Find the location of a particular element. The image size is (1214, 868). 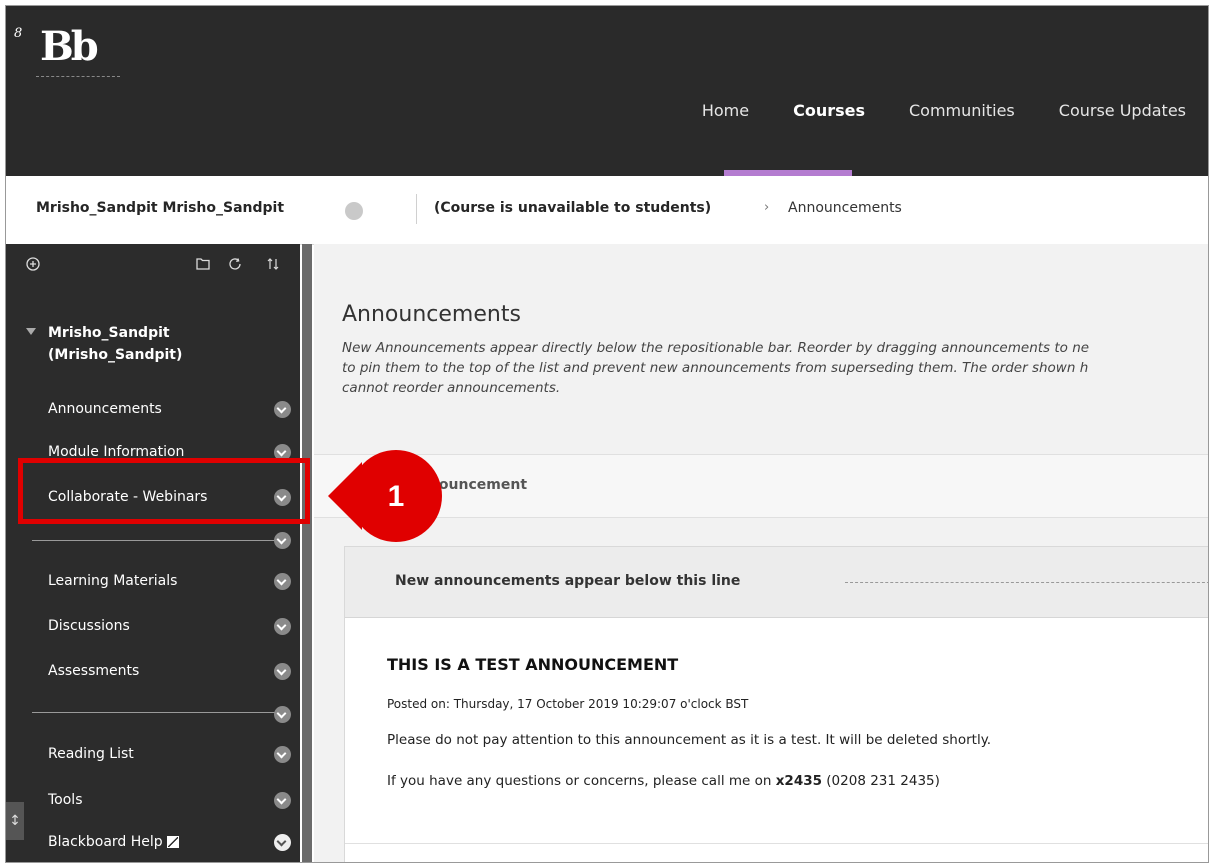

nav-communities: Communities is located at coordinates (962, 111).